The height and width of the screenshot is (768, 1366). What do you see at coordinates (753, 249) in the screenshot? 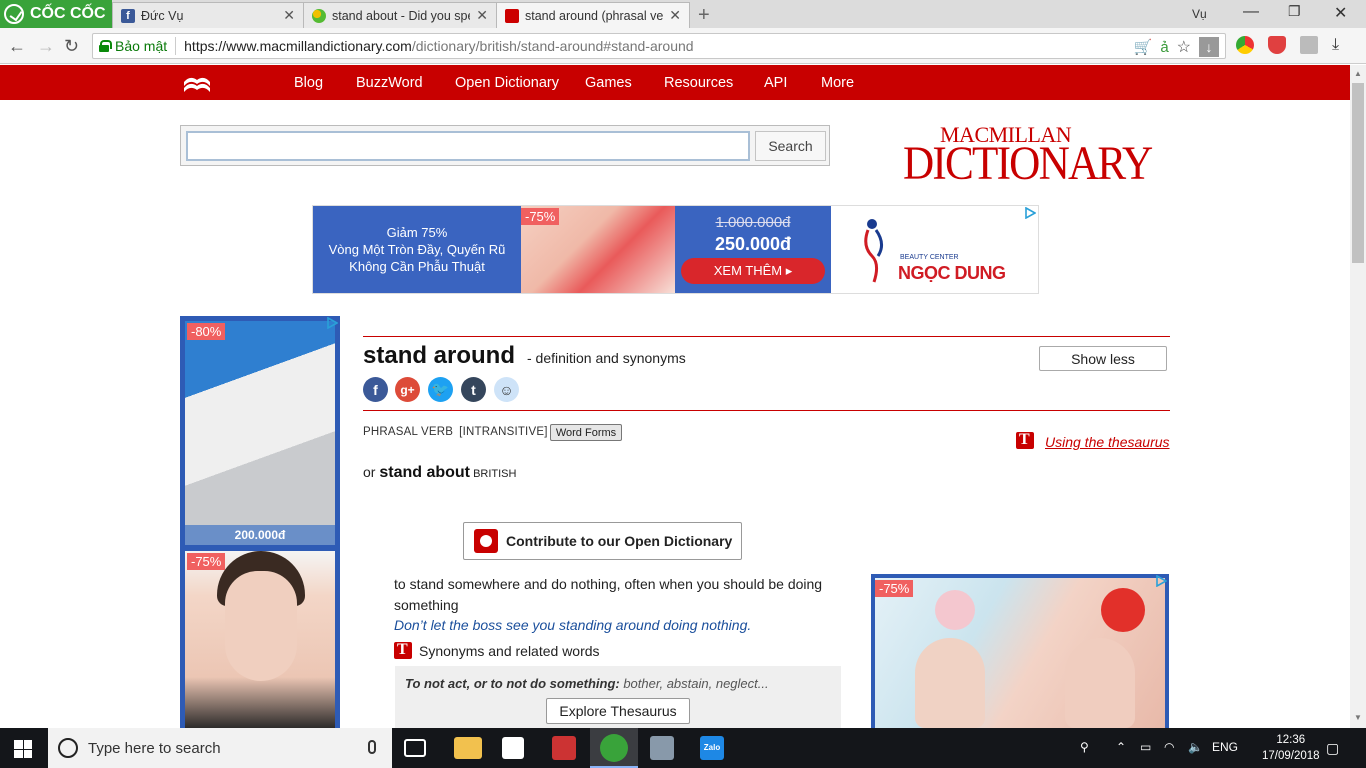
I see `banner-price-panel: 1.000.000đ 250.000đ XEM THÊM ▸` at bounding box center [753, 249].